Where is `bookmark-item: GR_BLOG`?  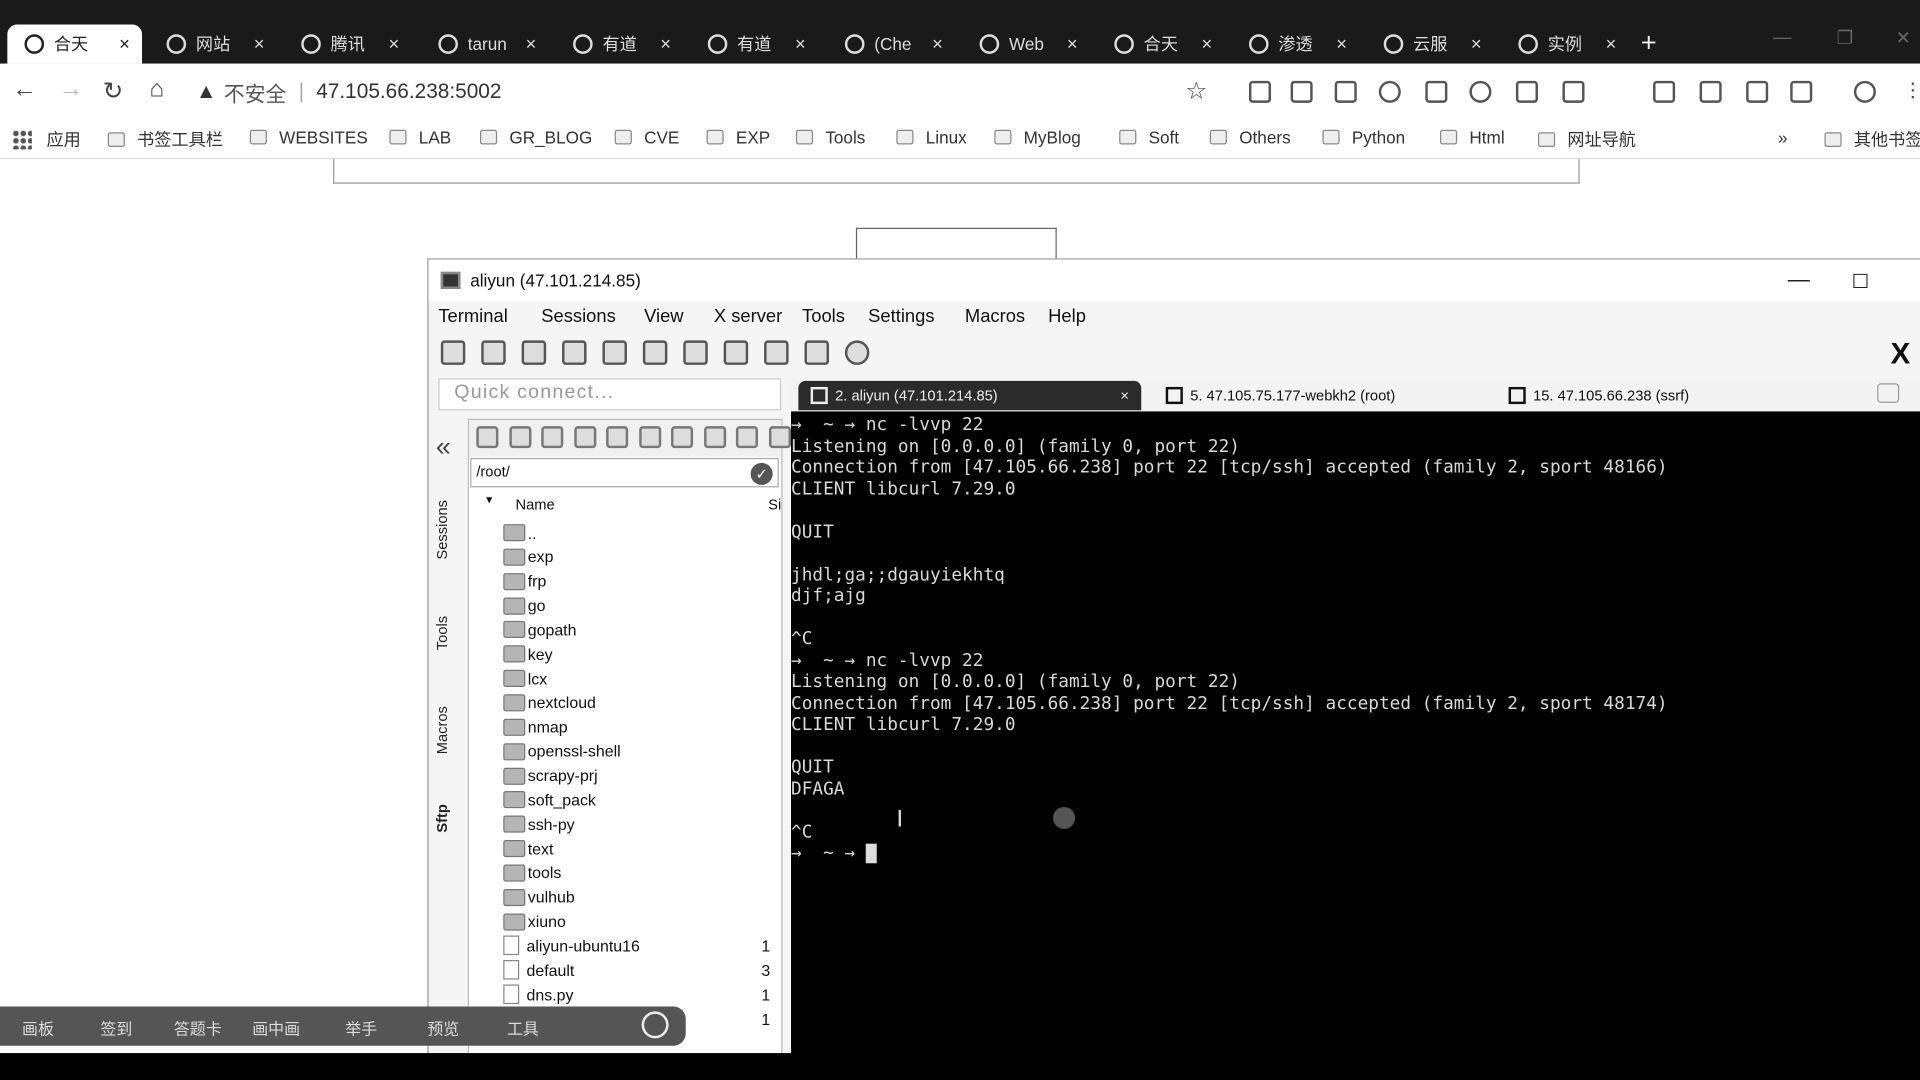
bookmark-item: GR_BLOG is located at coordinates (536, 137).